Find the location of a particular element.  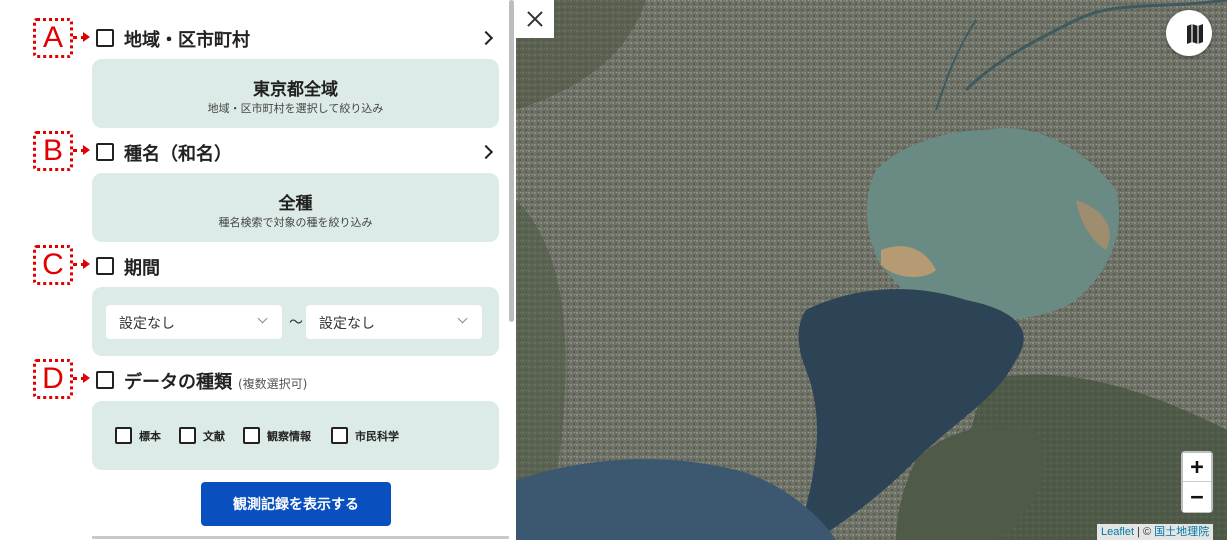

data-type-title-text: データの種類 is located at coordinates (178, 382).